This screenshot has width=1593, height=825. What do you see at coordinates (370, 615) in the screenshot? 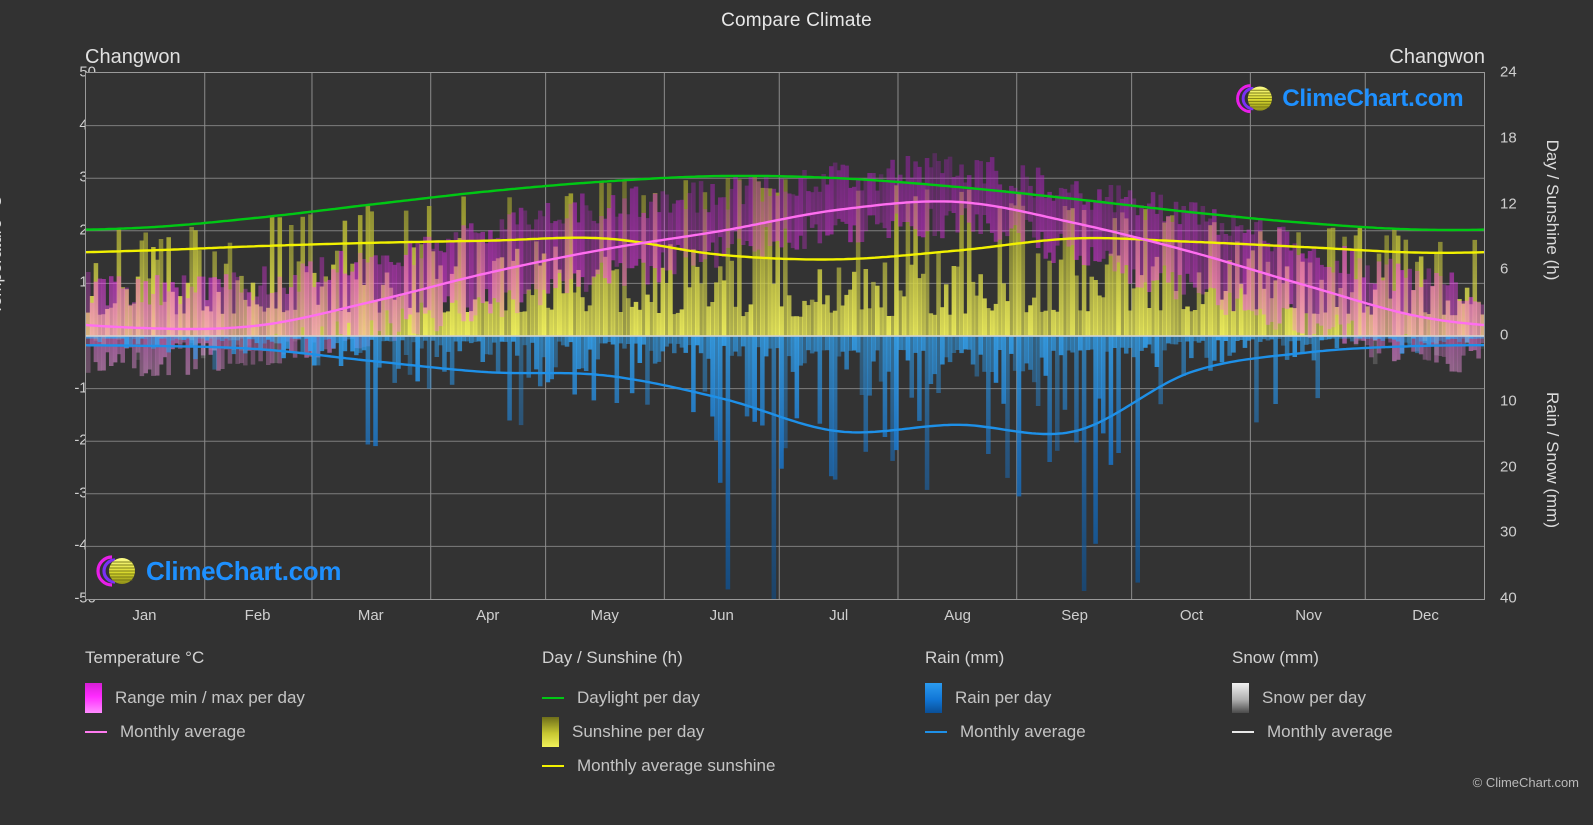
I see `x-tick-mar: Mar` at bounding box center [370, 615].